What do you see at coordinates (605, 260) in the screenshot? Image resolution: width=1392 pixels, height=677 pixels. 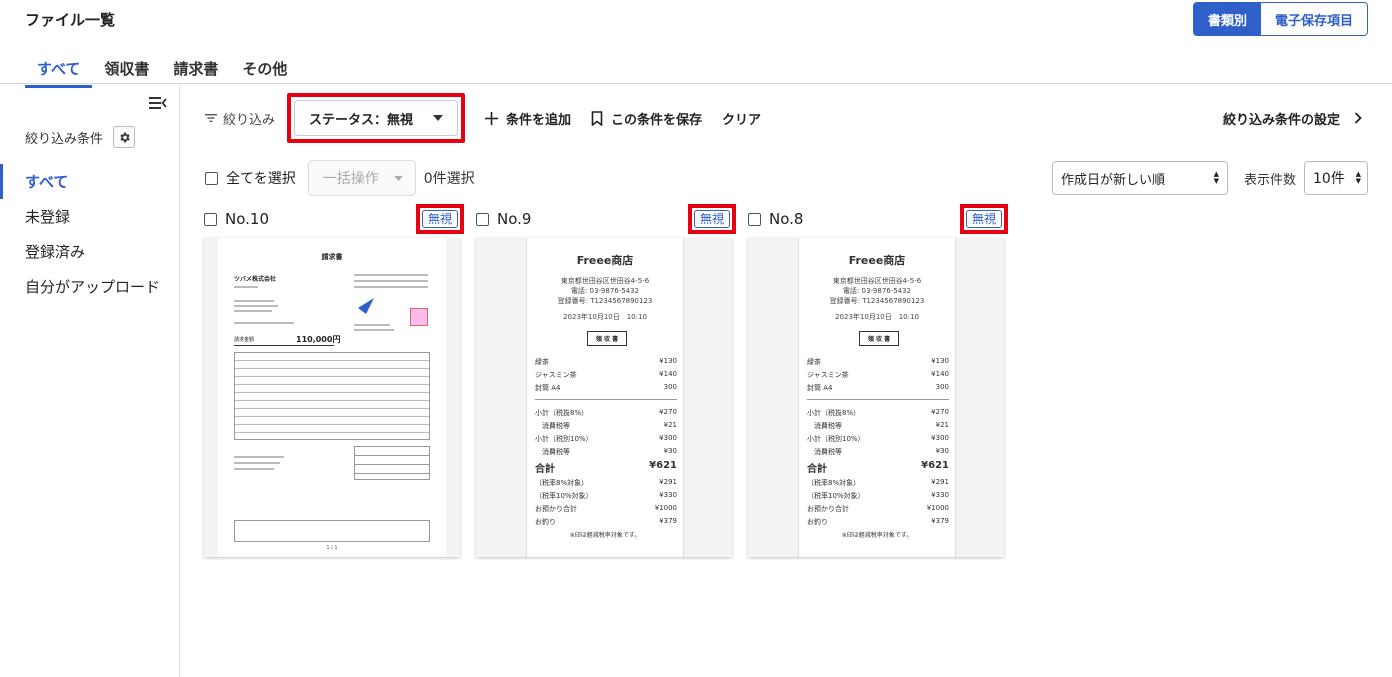 I see `receipt-shop-name: Freee商店` at bounding box center [605, 260].